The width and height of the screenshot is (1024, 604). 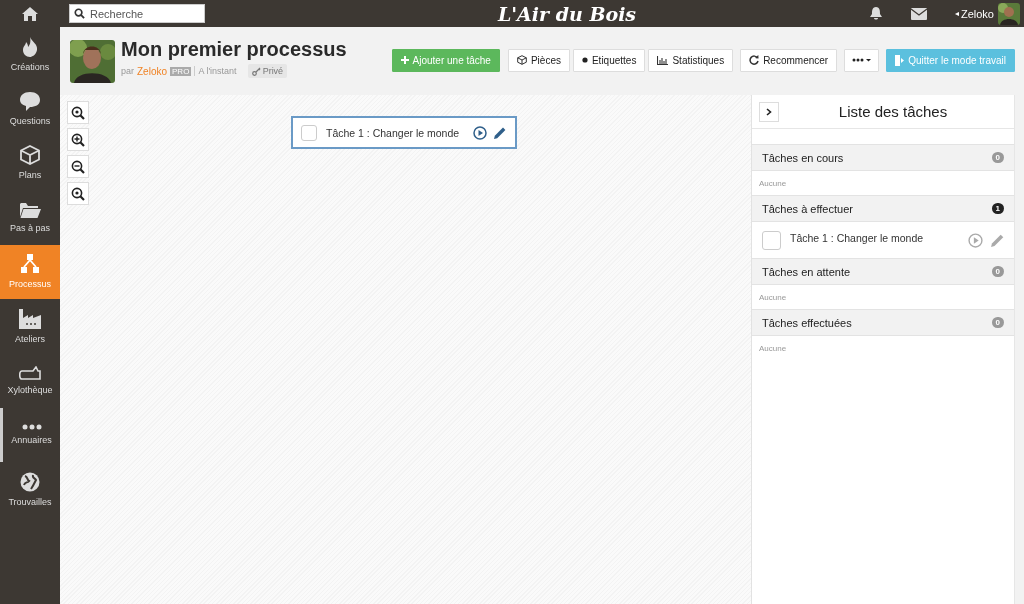 What do you see at coordinates (807, 322) in the screenshot?
I see `section-title: Tâches effectuées` at bounding box center [807, 322].